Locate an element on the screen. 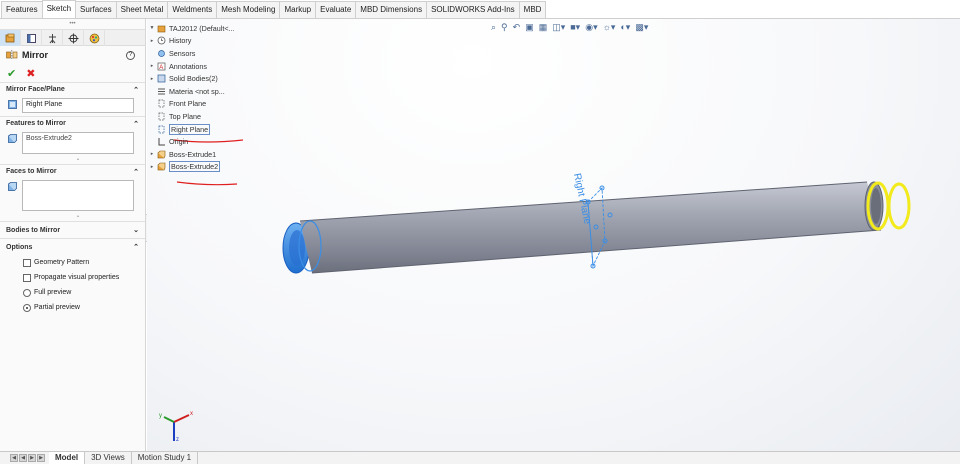  tree-item-boss-extrude1: ▸ Boss-Extrude1 is located at coordinates (207, 154).